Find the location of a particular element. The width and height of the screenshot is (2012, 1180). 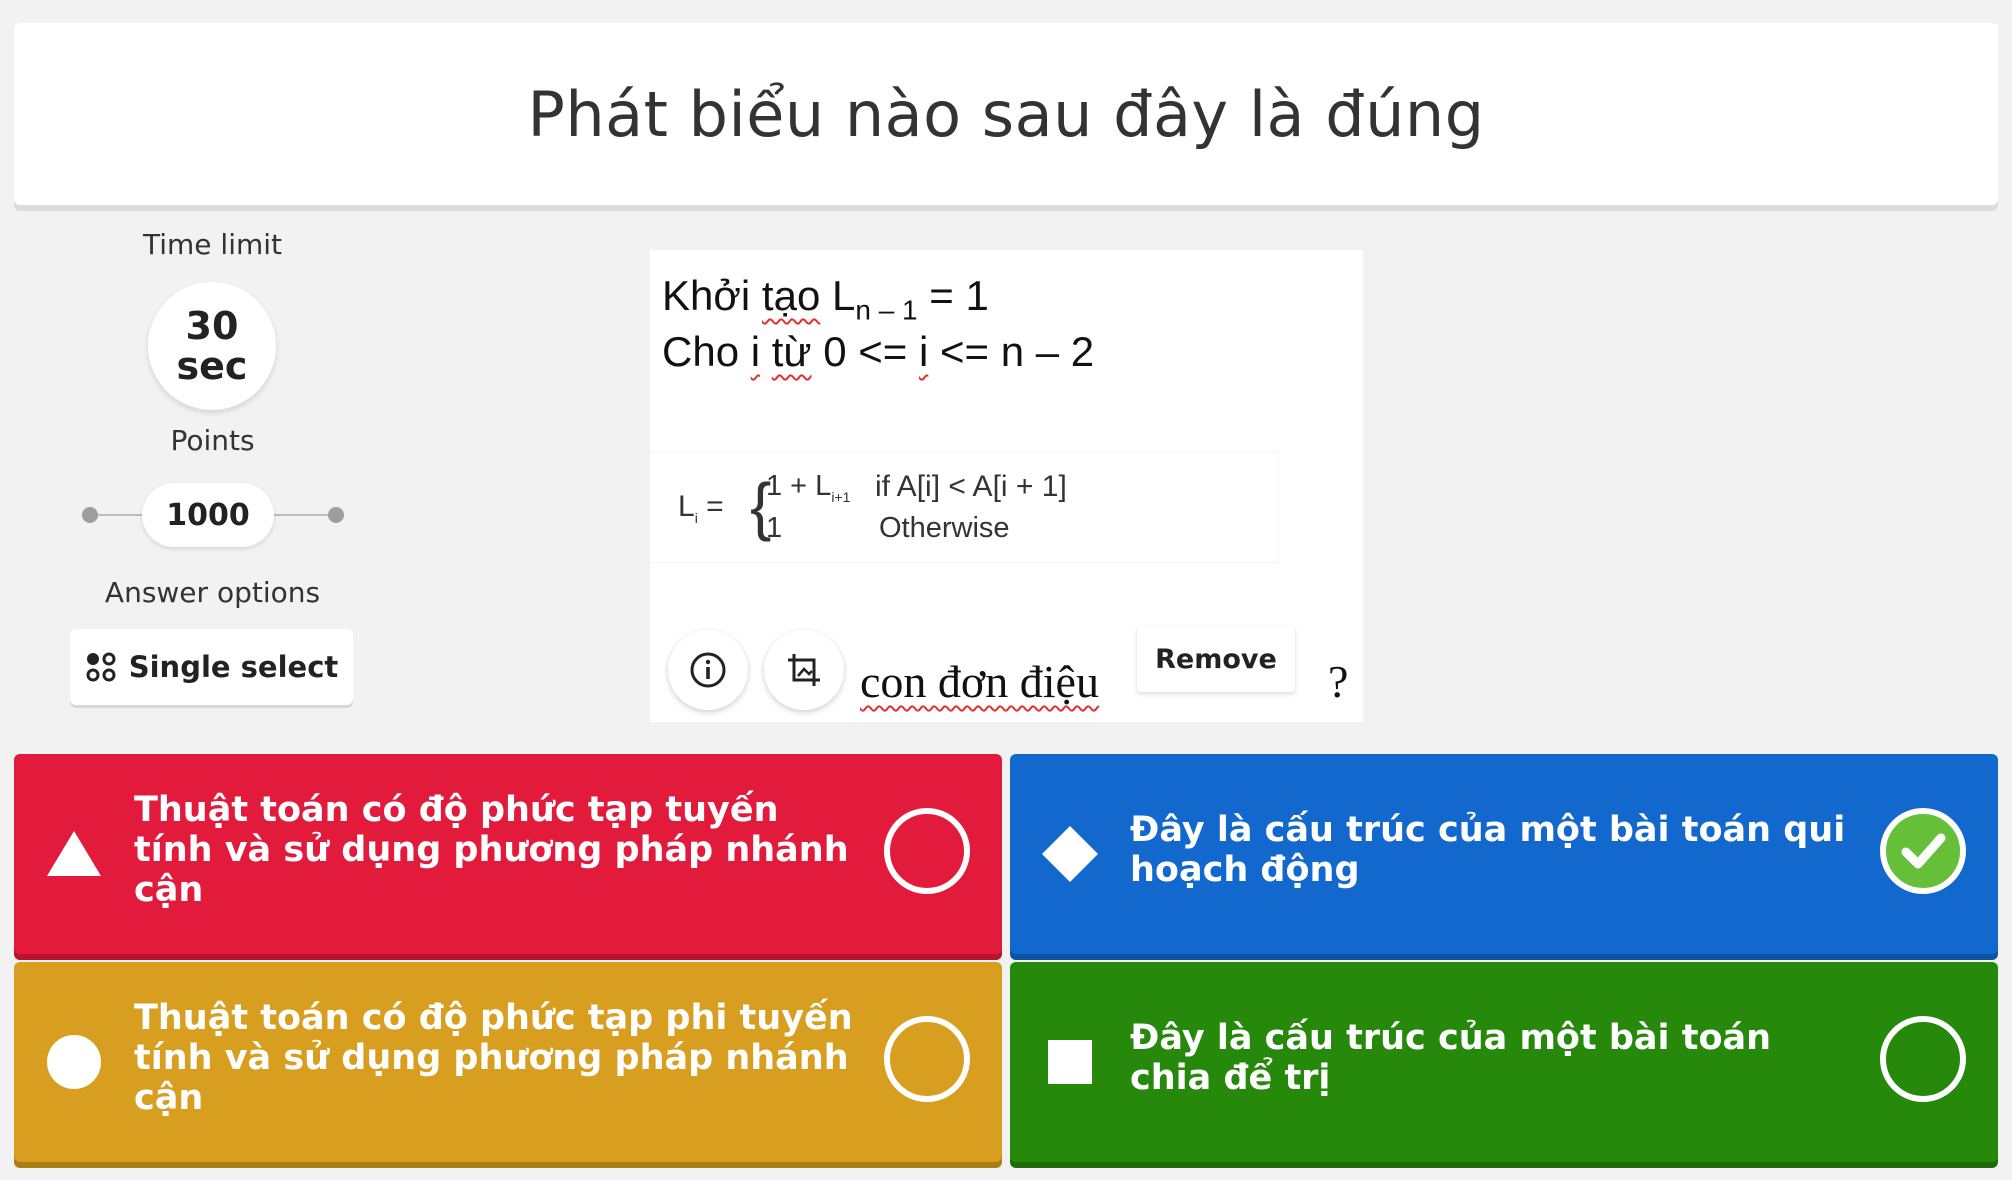

formula-case-2-condition: Otherwise is located at coordinates (944, 528).